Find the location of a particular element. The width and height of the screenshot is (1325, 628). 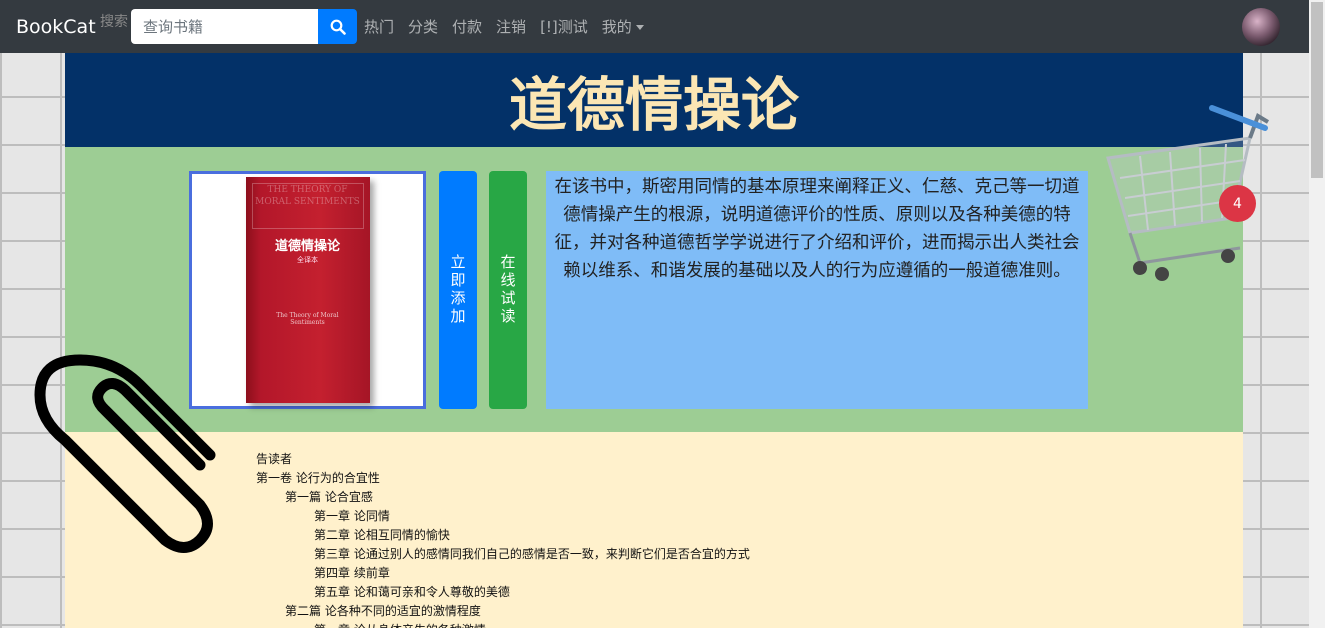

toc-item: 第五章 论和蔼可亲和令人尊敬的美德 is located at coordinates (412, 592).